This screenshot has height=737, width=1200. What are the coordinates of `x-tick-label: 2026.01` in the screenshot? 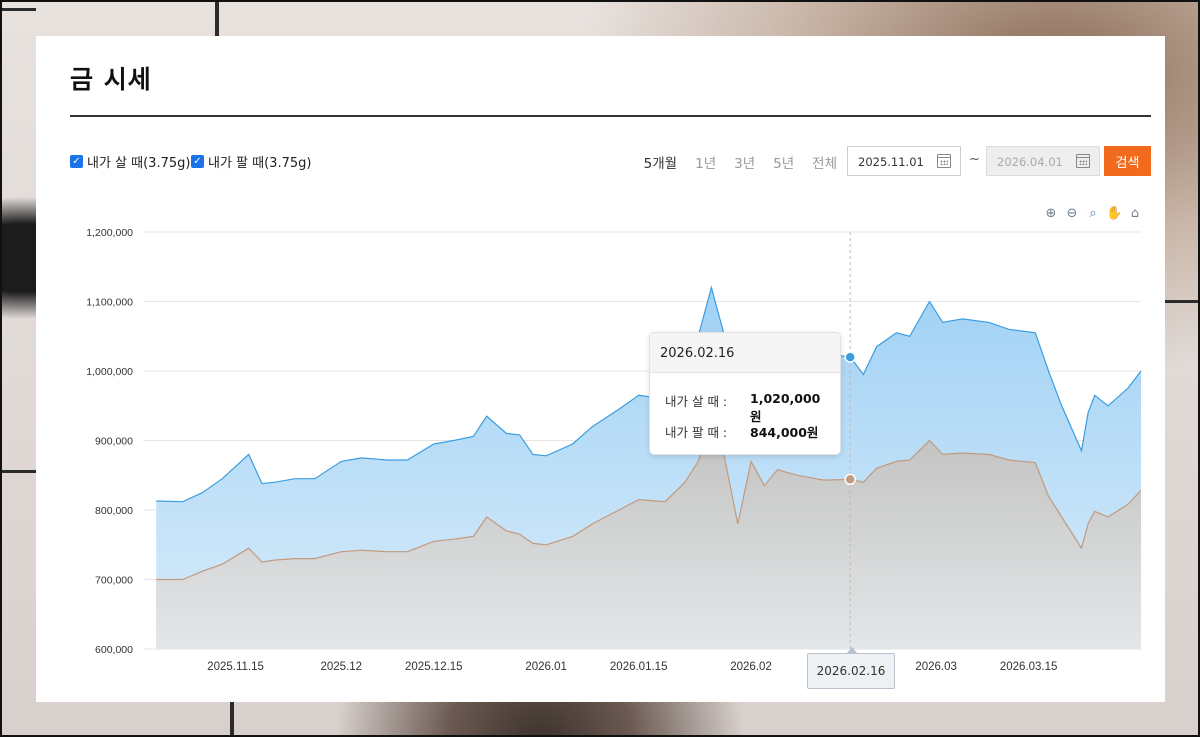 It's located at (546, 667).